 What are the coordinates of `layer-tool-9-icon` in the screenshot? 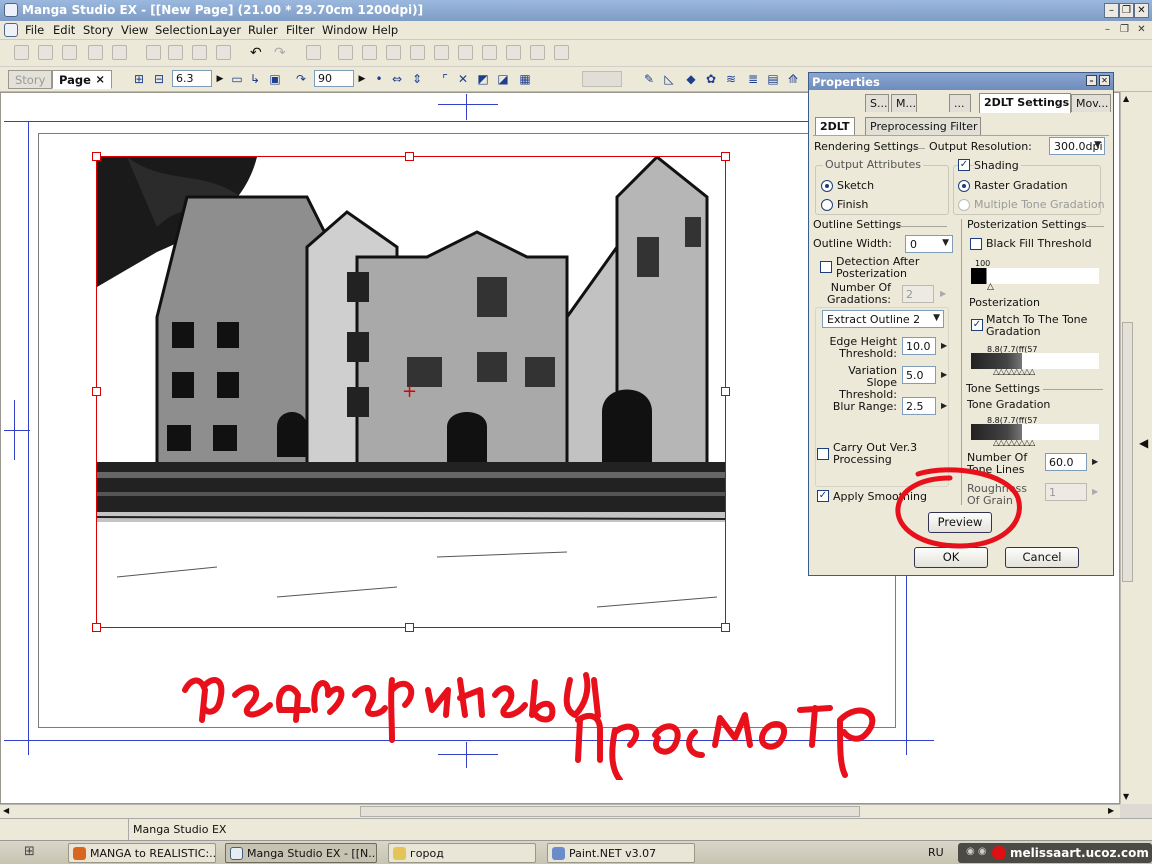 It's located at (537, 52).